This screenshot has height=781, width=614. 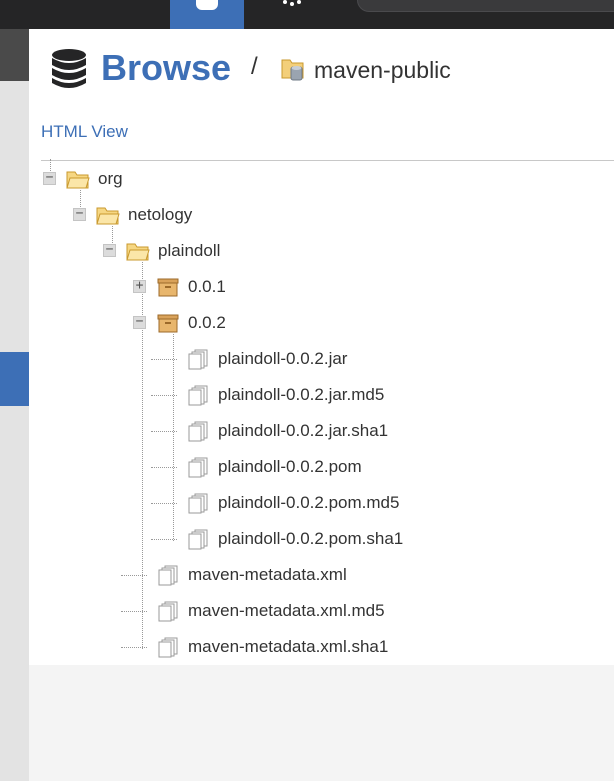 I want to click on tree-node-asset: plaindoll-0.0.2.jar.md5, so click(x=355, y=396).